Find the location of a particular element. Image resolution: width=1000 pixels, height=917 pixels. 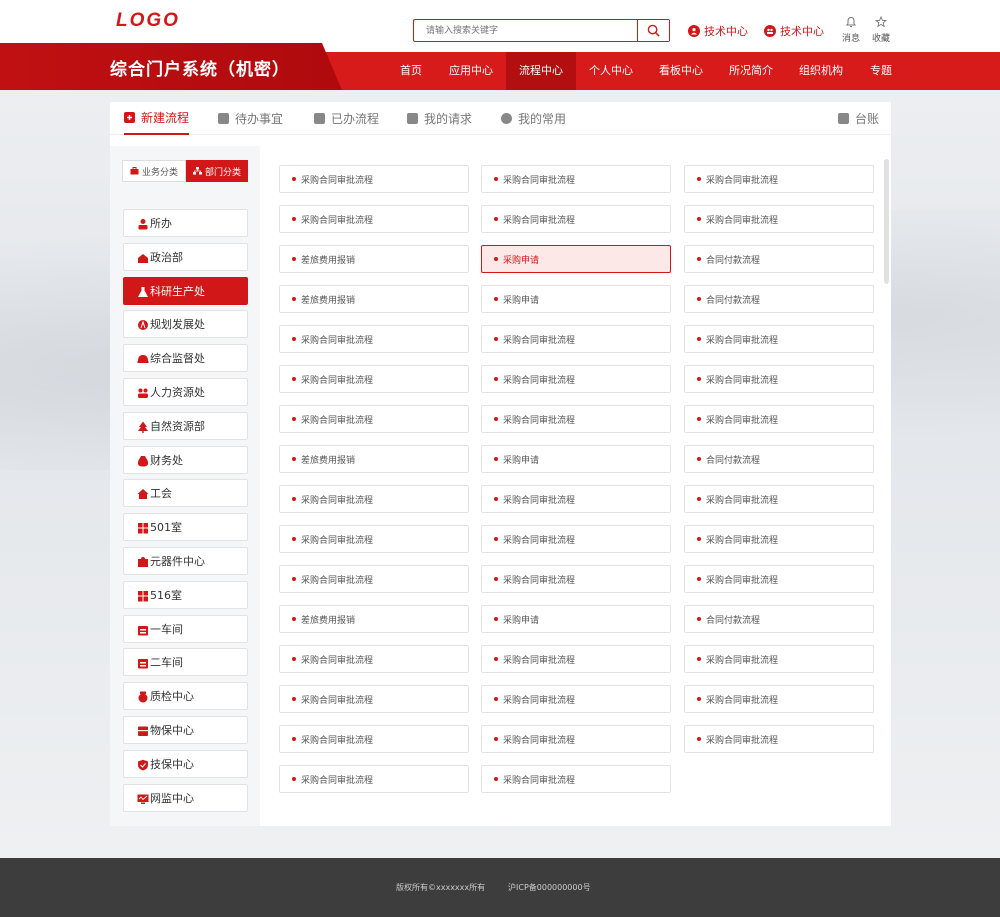

department-item: 一车间 is located at coordinates (185, 628).